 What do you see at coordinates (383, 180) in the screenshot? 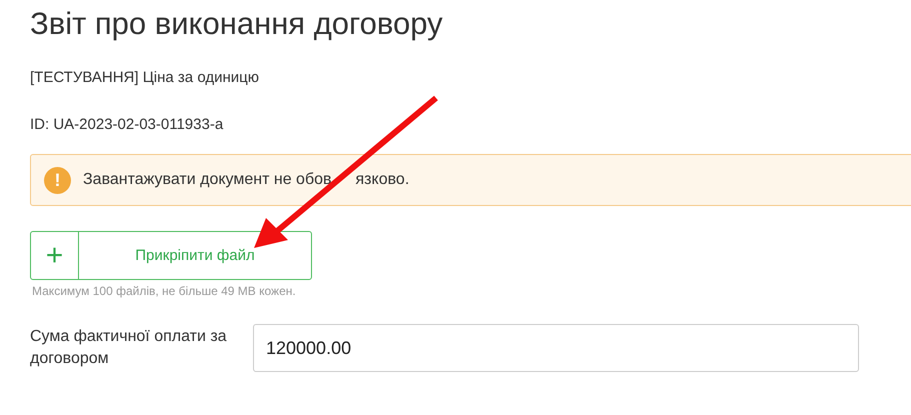
I see `alert-text: язково.` at bounding box center [383, 180].